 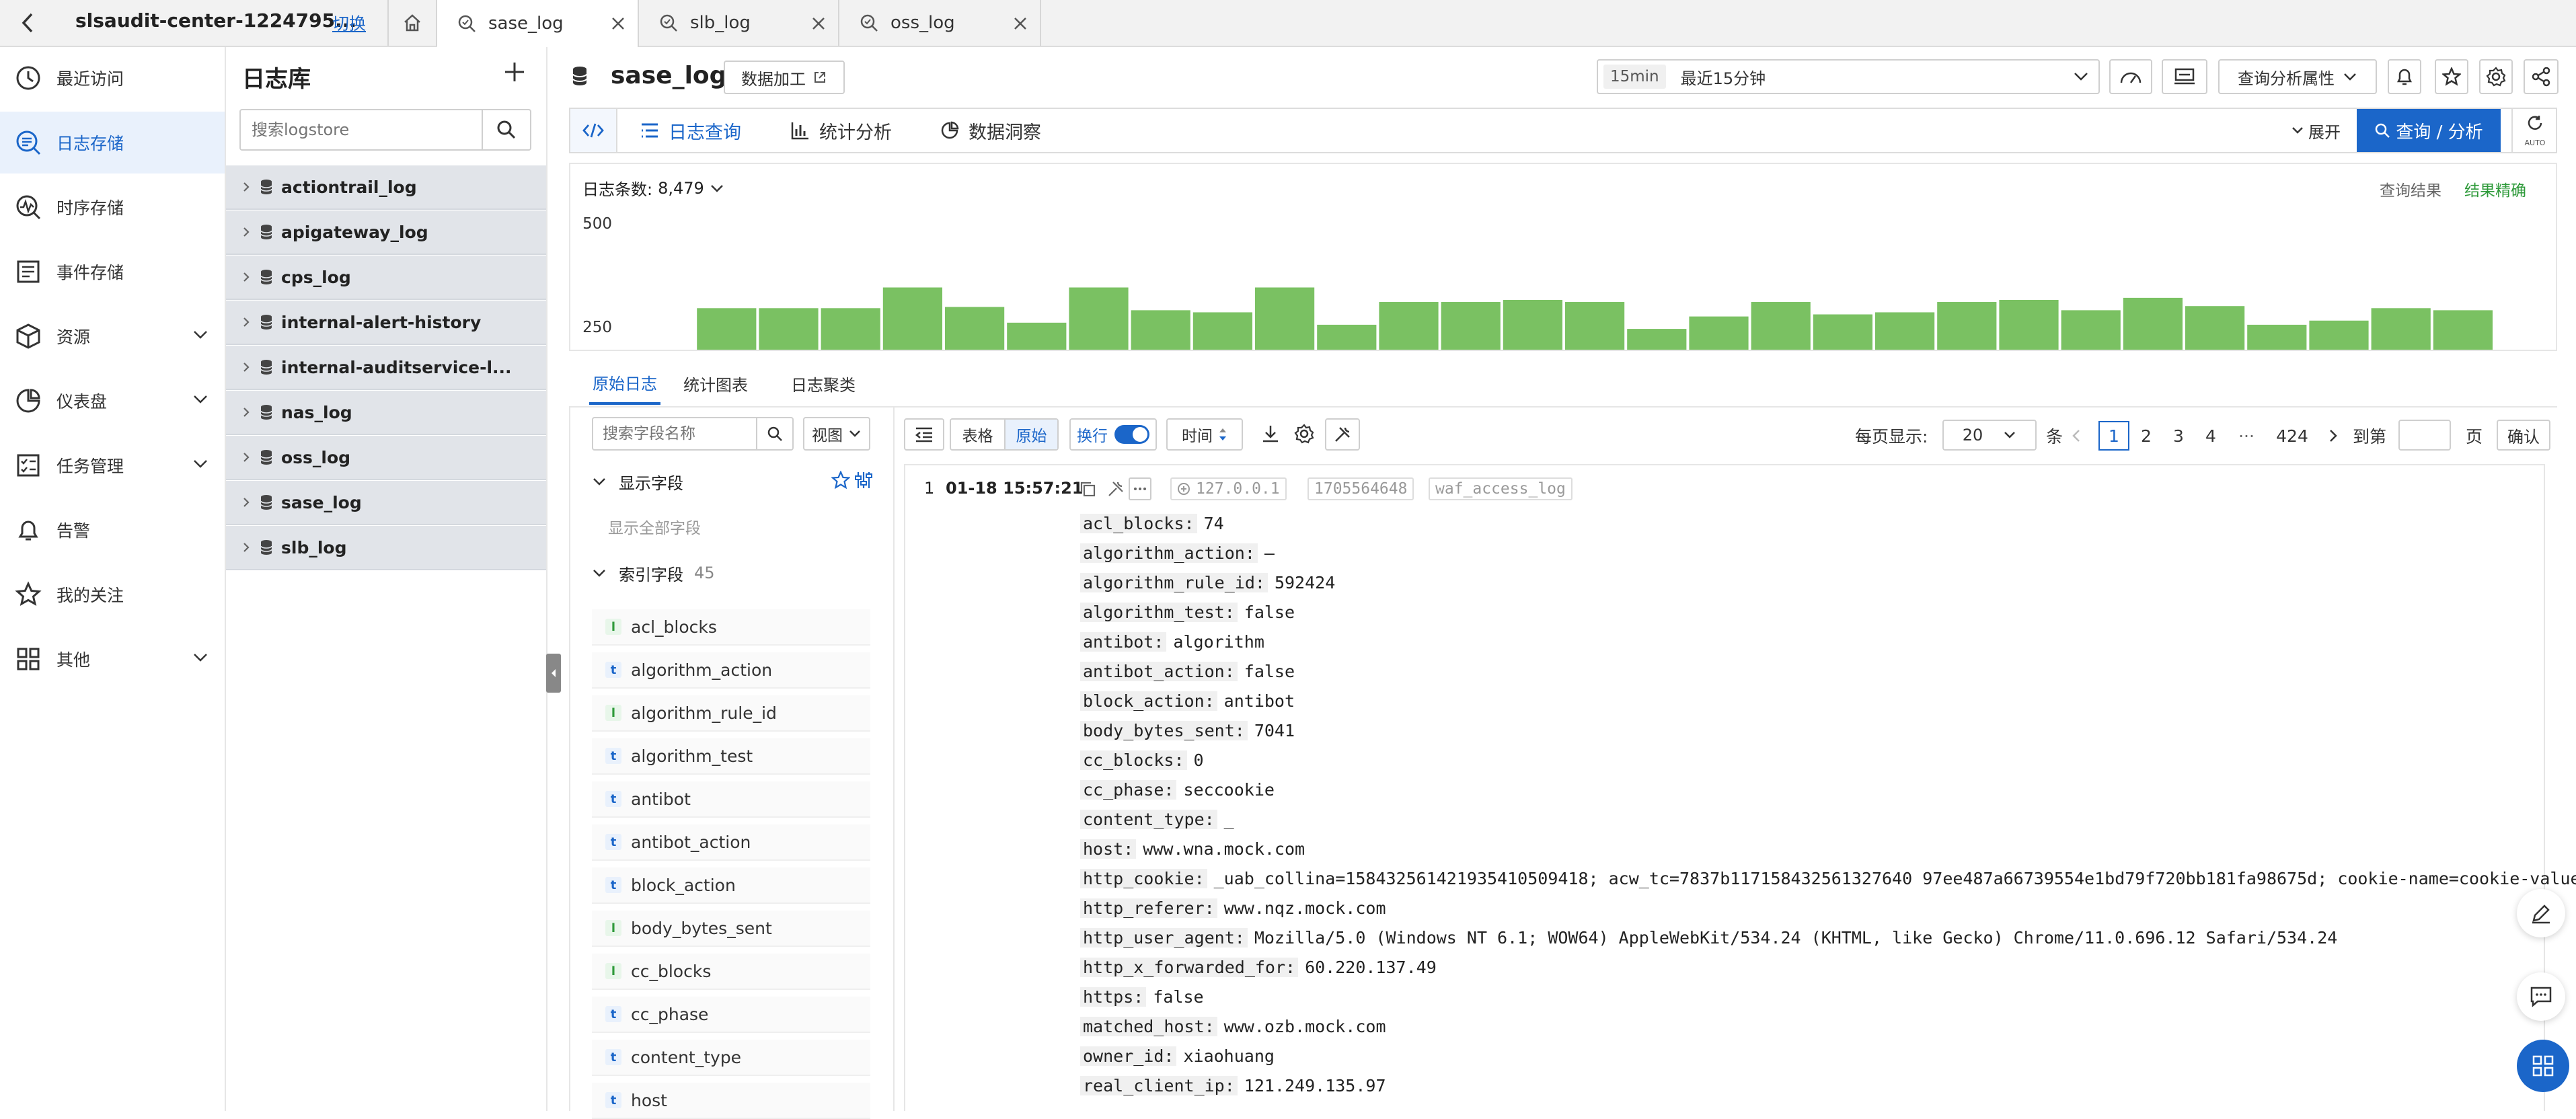 I want to click on field-item: l algorithm_rule_id, so click(x=731, y=713).